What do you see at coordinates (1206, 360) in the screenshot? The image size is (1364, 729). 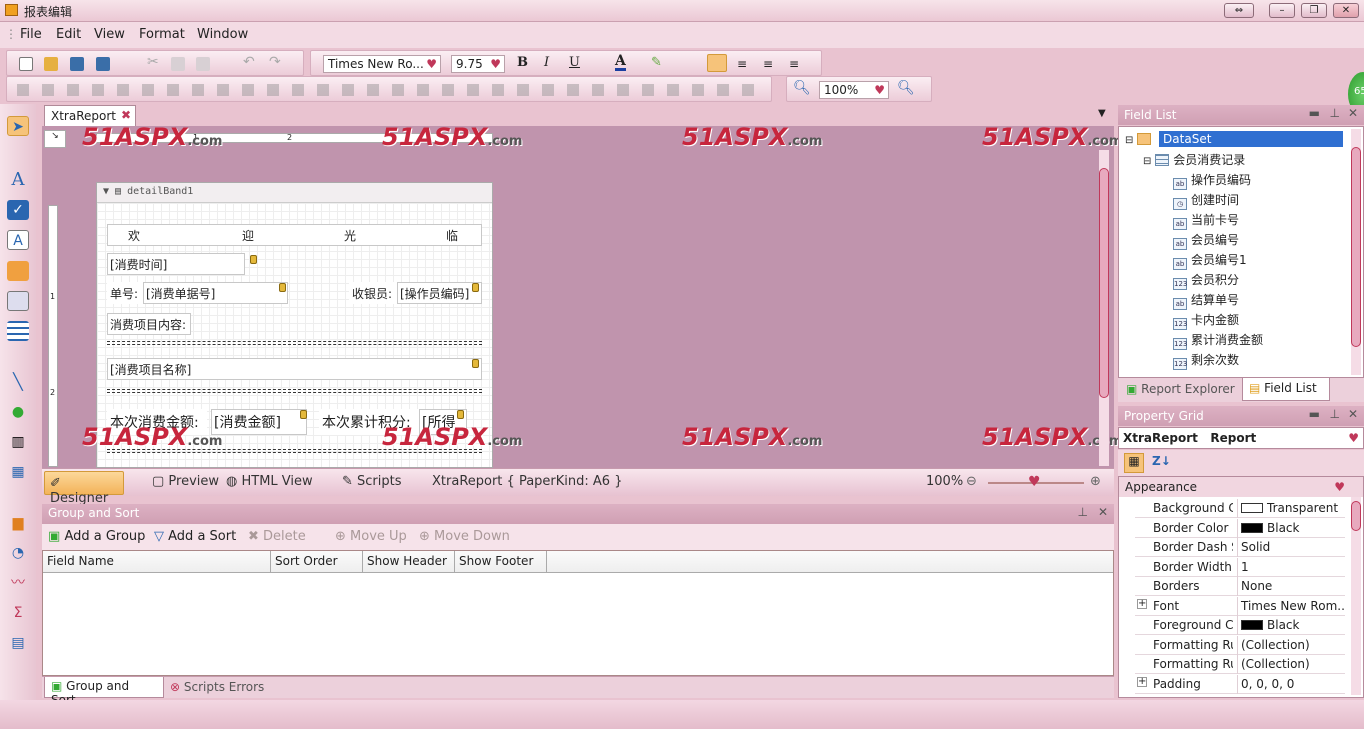 I see `tree-node-field: 123 剩余次数` at bounding box center [1206, 360].